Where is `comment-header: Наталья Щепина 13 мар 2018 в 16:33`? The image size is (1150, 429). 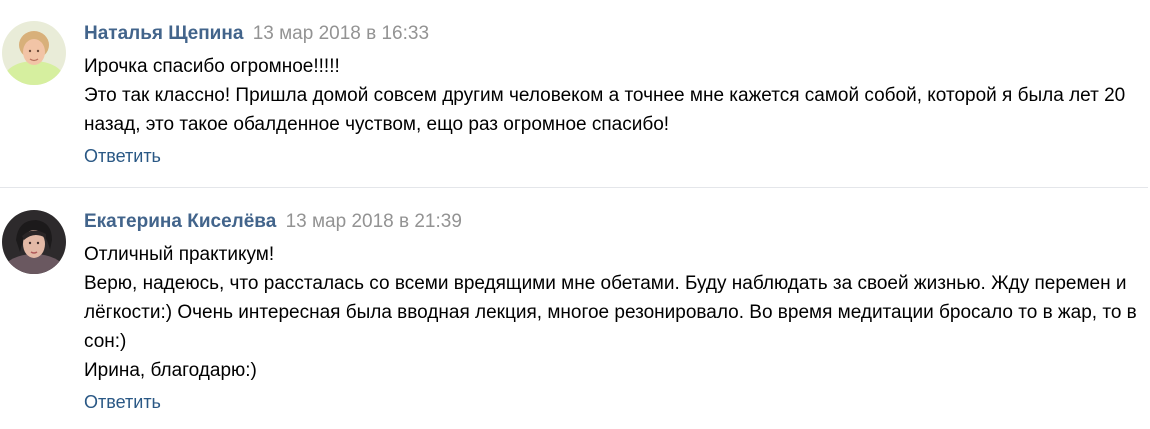 comment-header: Наталья Щепина 13 мар 2018 в 16:33 is located at coordinates (256, 34).